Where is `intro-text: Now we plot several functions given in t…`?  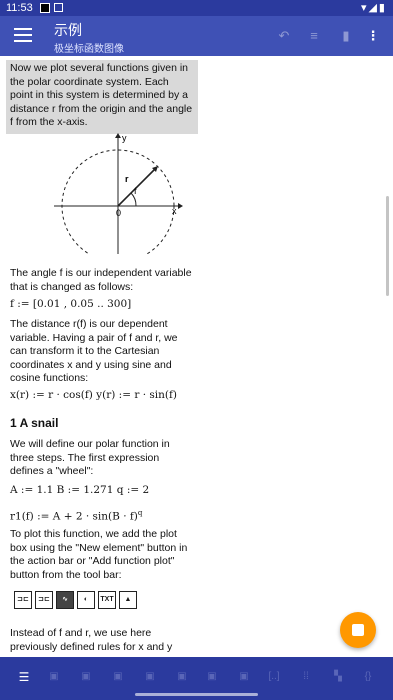 intro-text: Now we plot several functions given in t… is located at coordinates (102, 97).